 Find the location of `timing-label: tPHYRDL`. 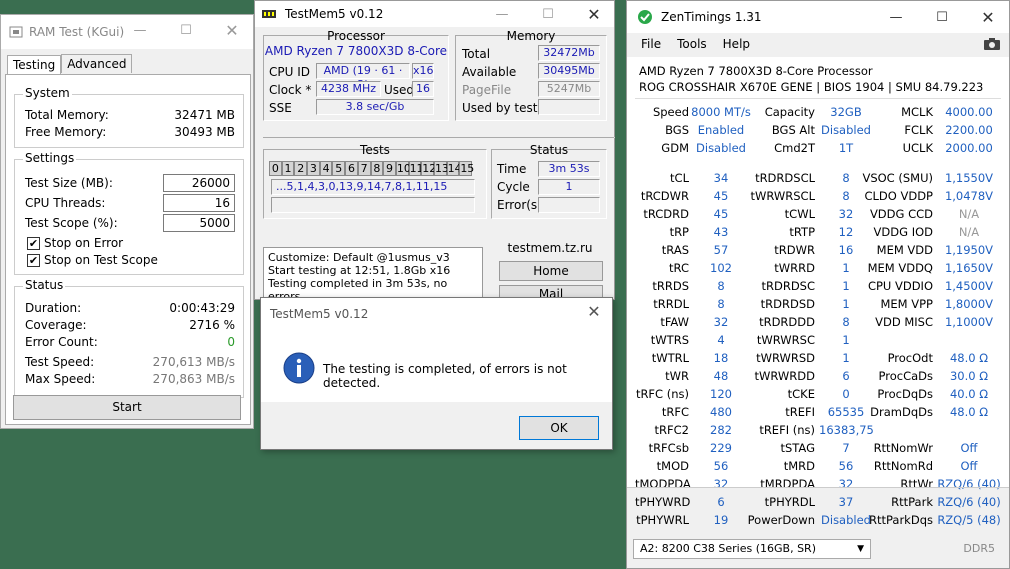

timing-label: tPHYRDL is located at coordinates (789, 502).